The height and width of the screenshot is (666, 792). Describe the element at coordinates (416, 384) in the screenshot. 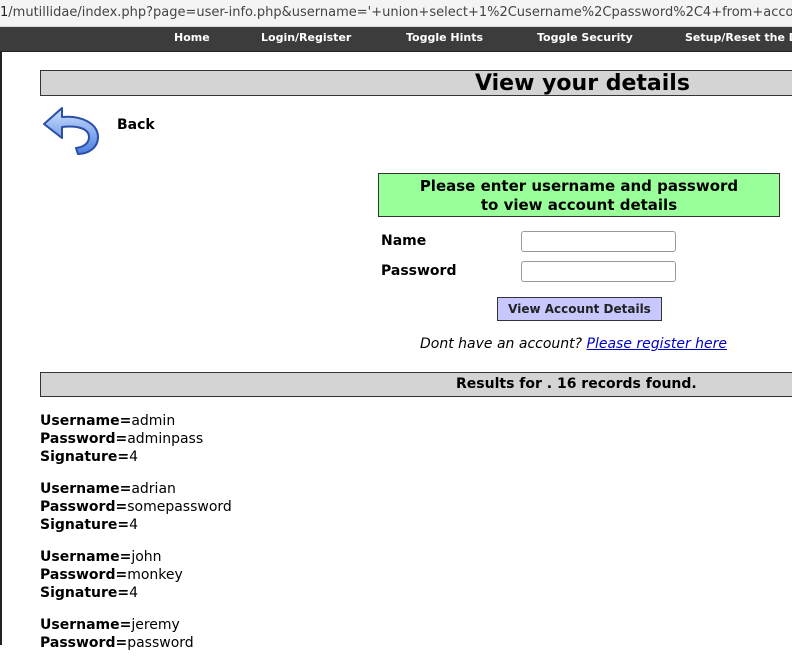

I see `results-header-bar: Results for . 16 records found.` at that location.